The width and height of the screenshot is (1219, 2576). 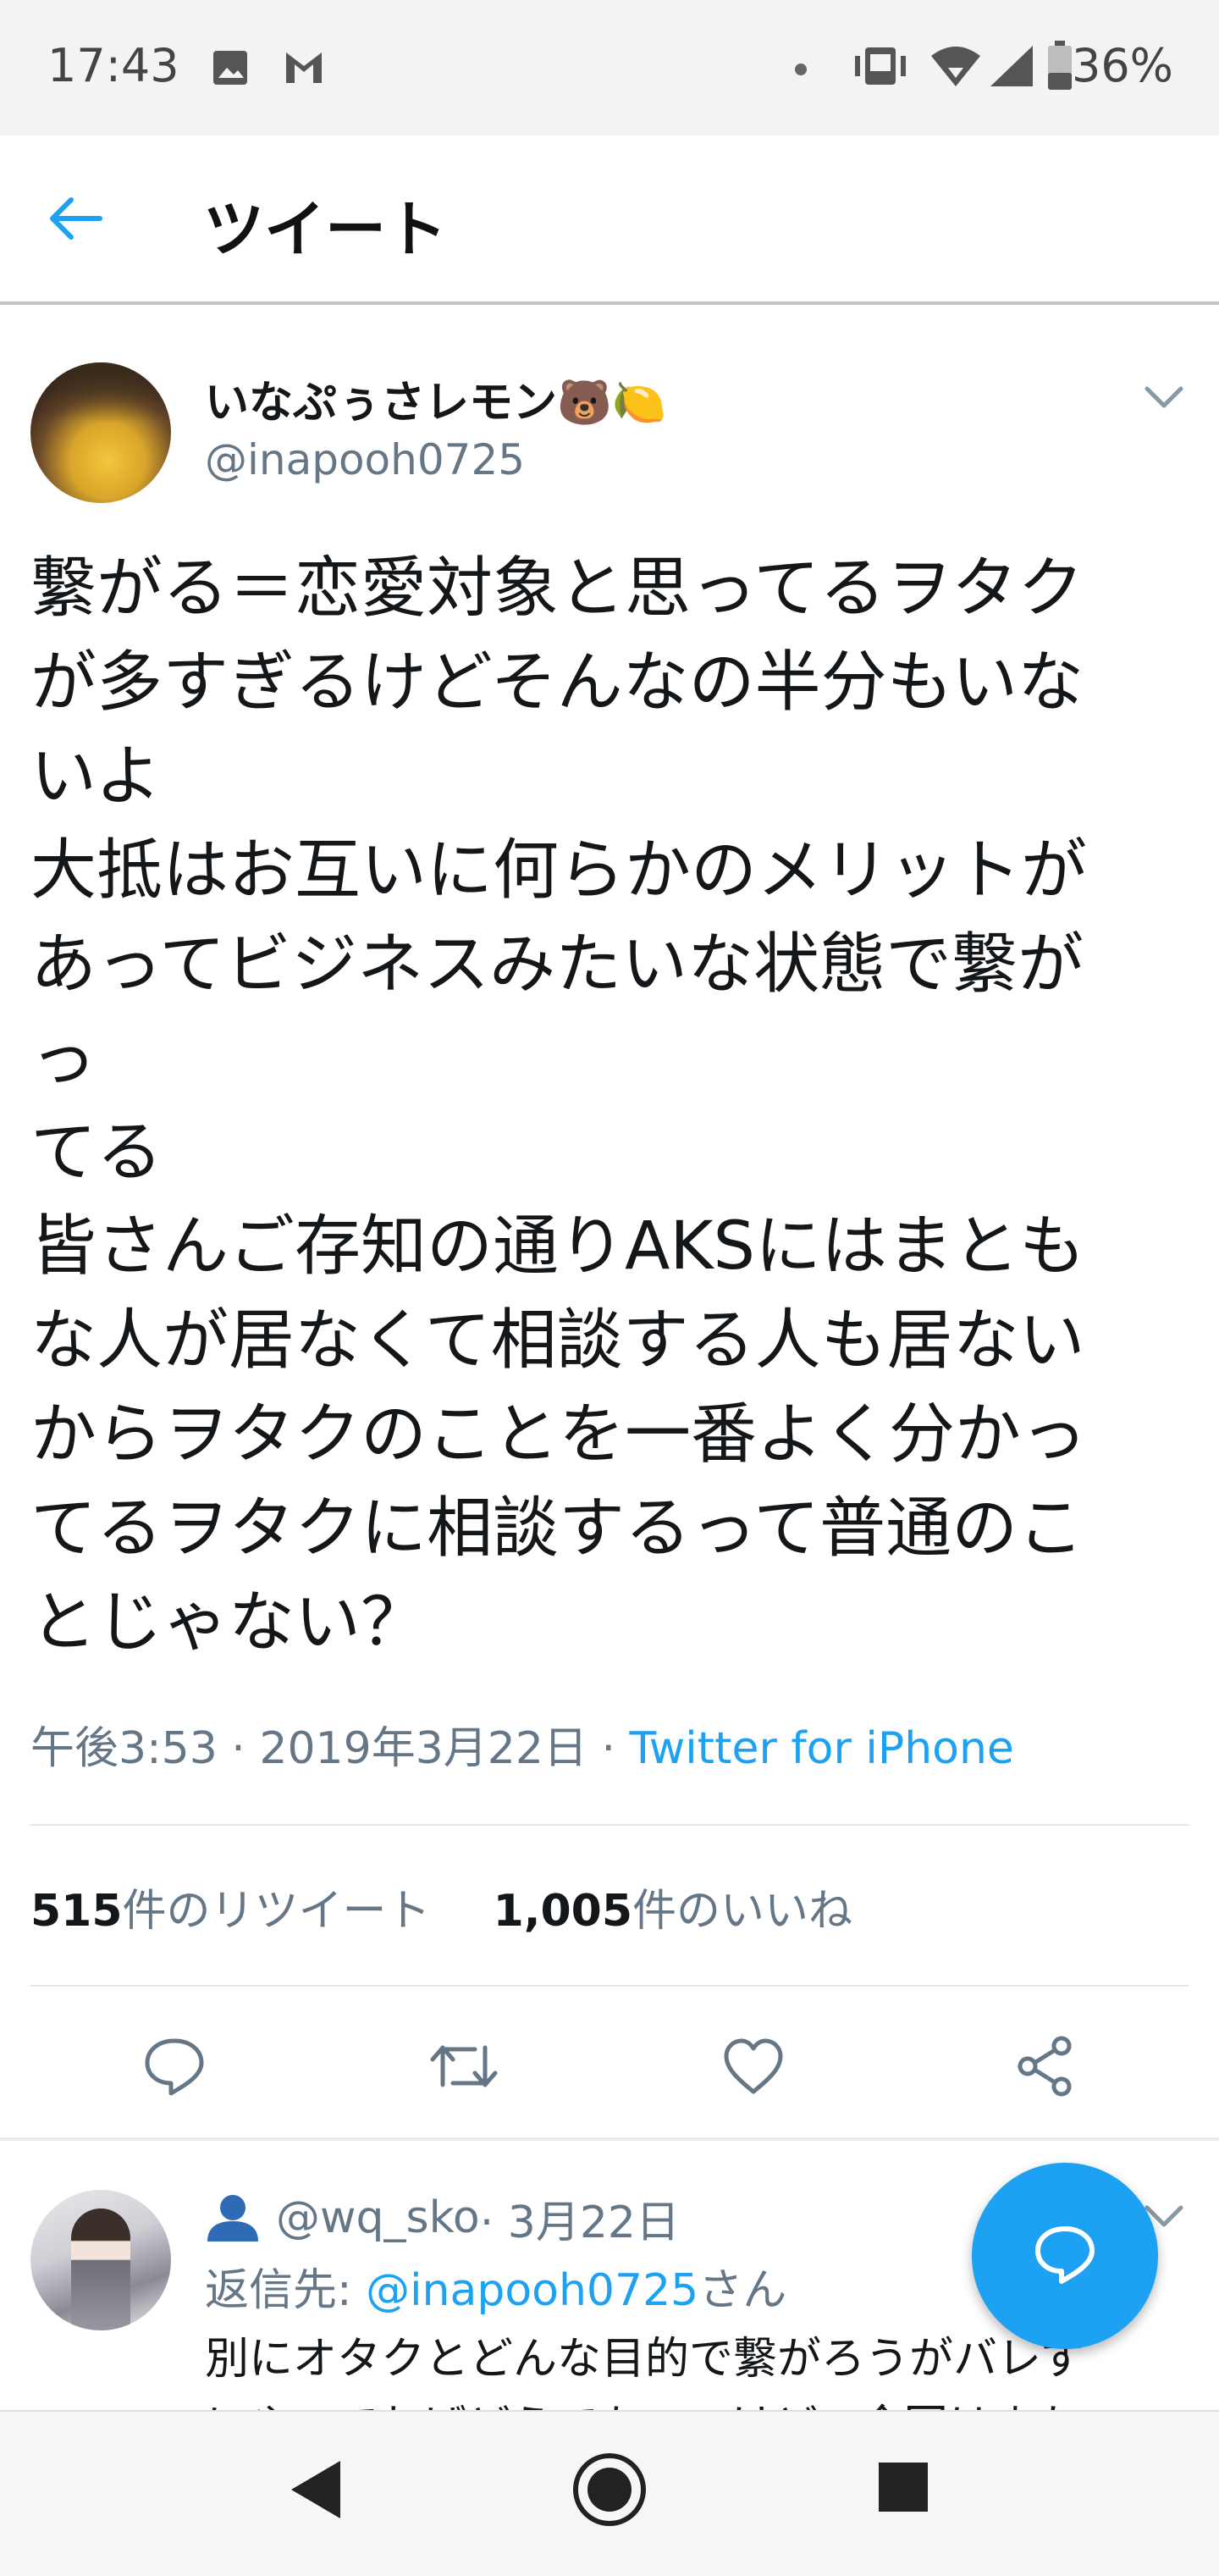 I want to click on thread-separator, so click(x=609, y=2139).